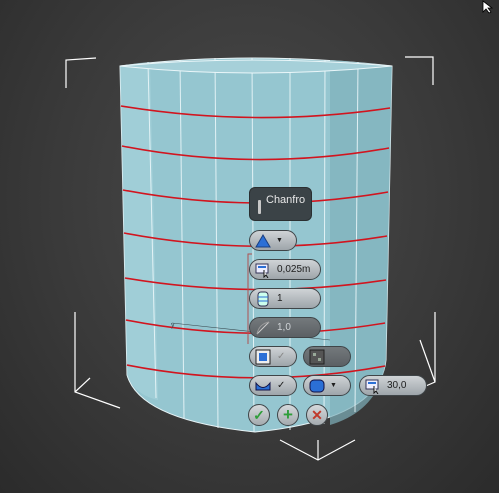 This screenshot has width=499, height=493. I want to click on svg-text: y, so click(173, 325).